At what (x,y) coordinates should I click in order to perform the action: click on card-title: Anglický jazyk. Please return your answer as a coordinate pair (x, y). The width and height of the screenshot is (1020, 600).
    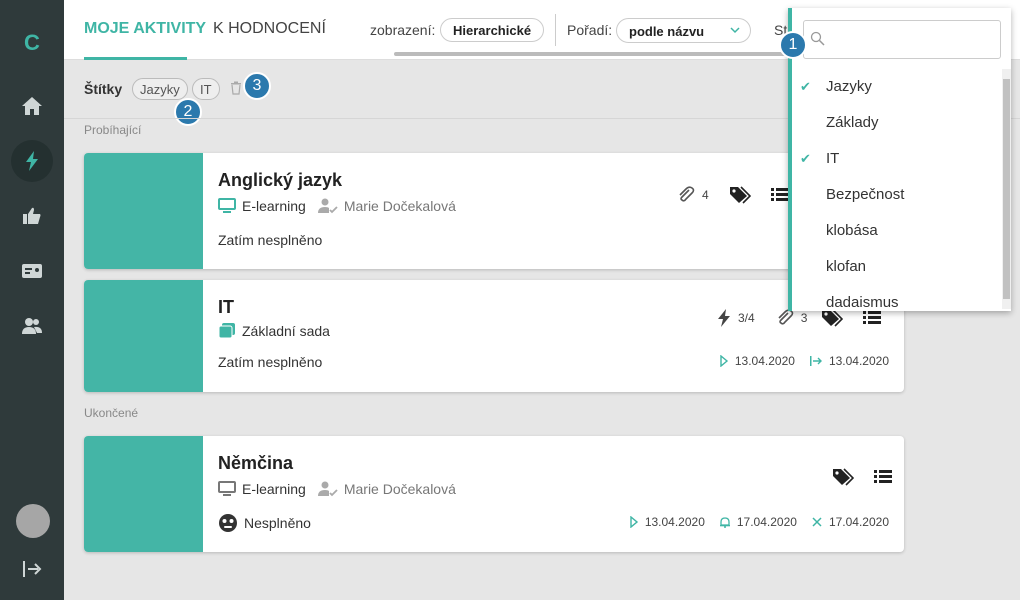
    Looking at the image, I should click on (280, 180).